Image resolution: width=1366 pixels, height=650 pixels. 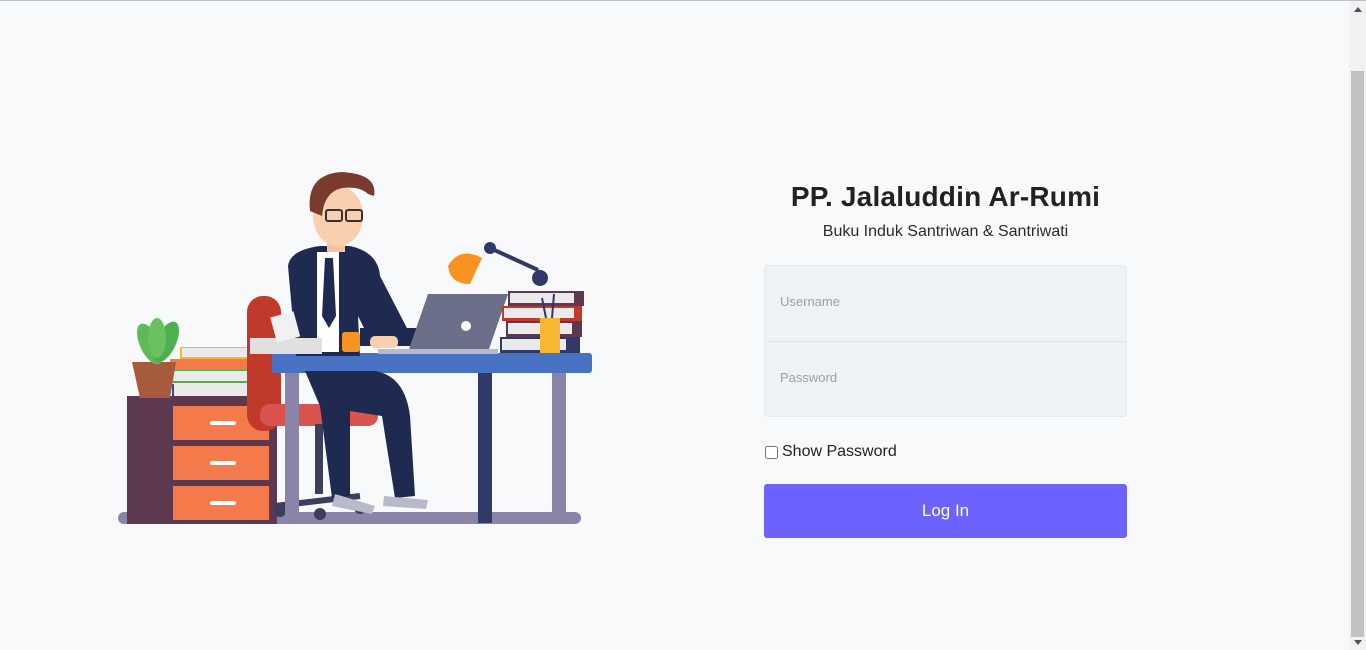 I want to click on show-password-checkbox, so click(x=771, y=452).